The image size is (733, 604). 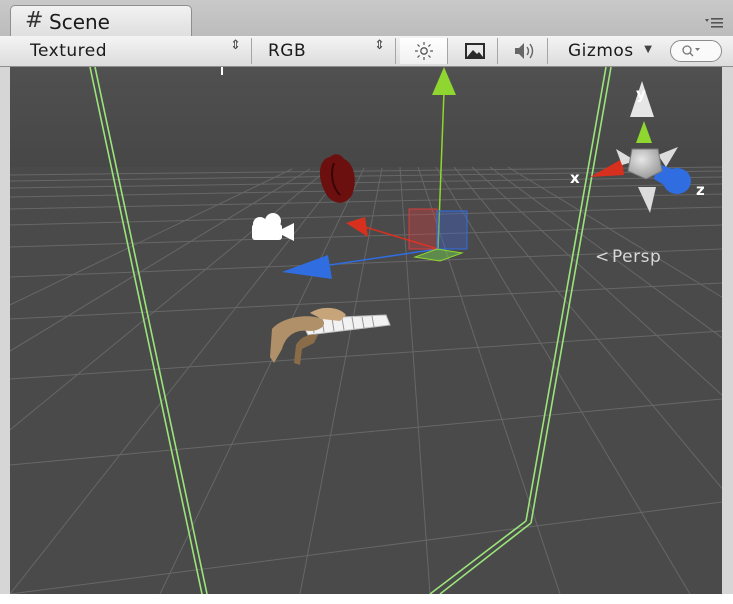 I want to click on hash-icon: #, so click(x=34, y=20).